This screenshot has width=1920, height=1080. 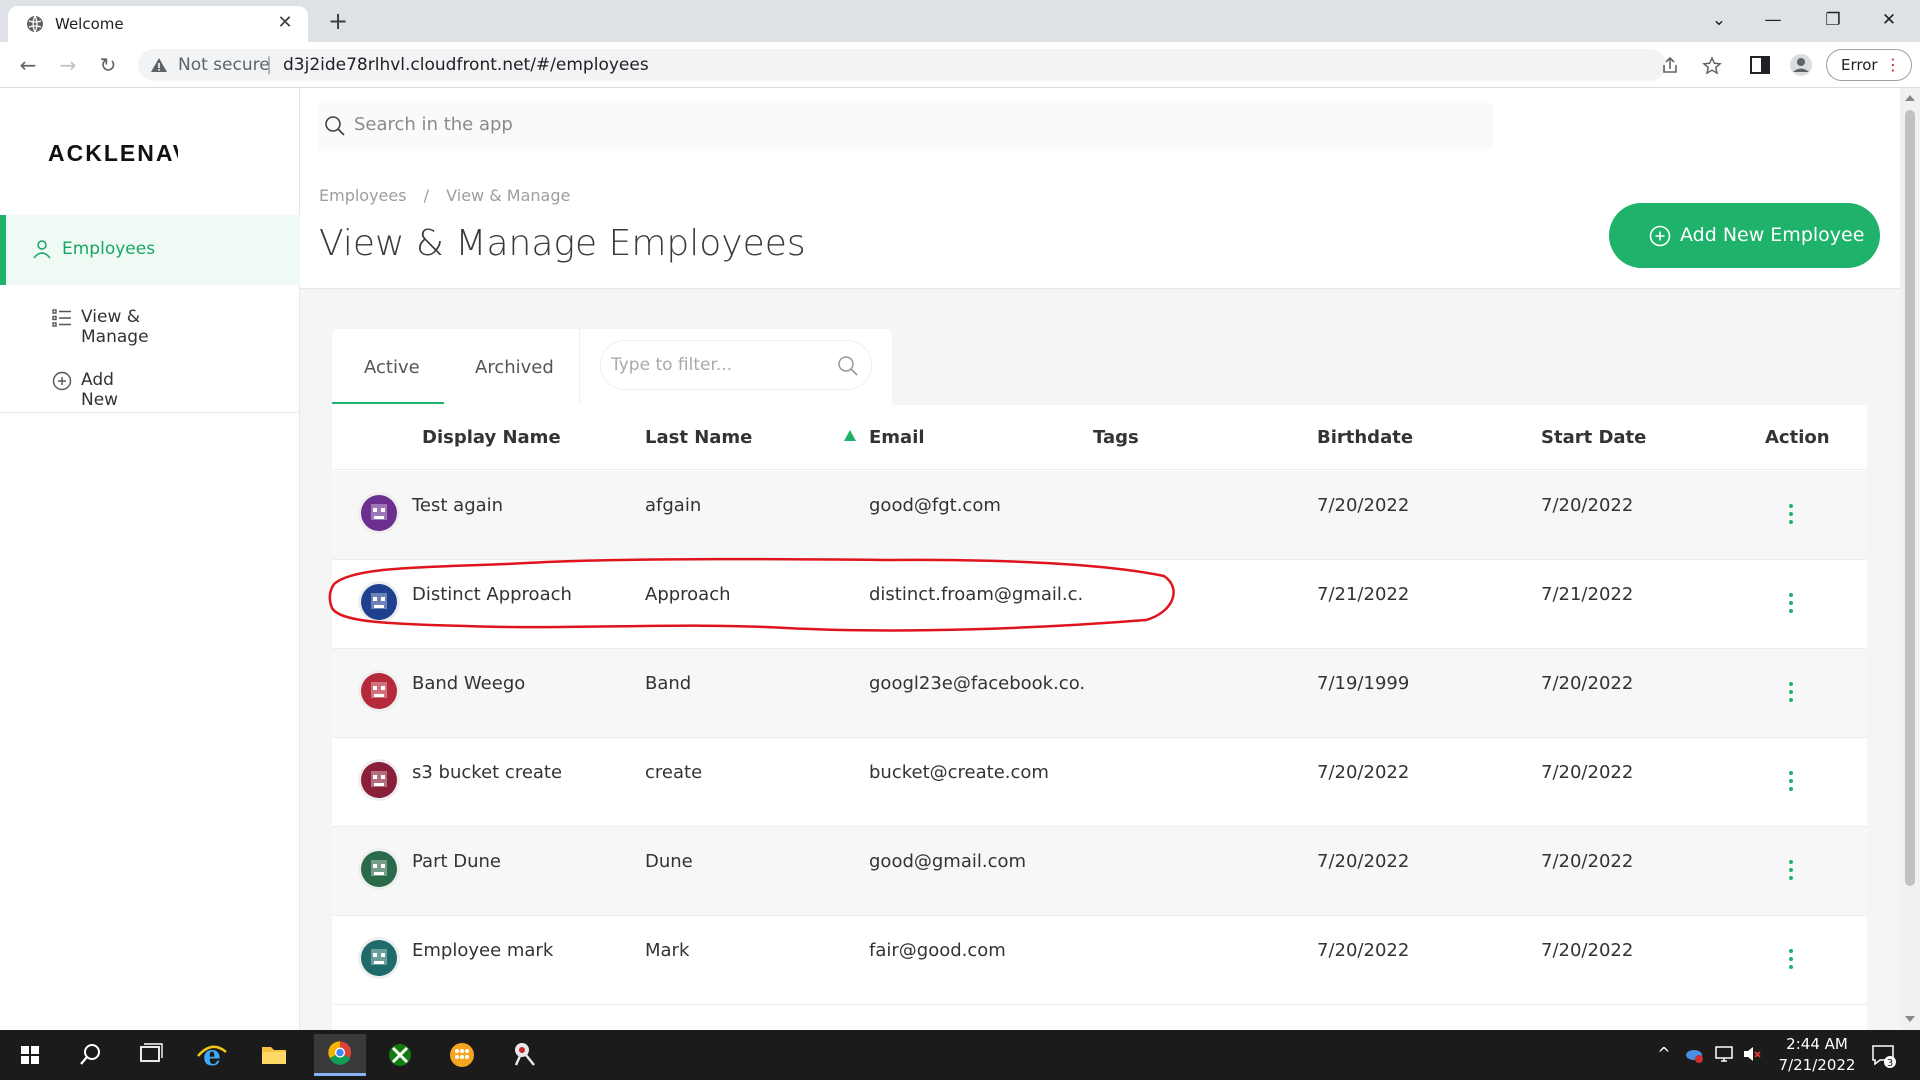 What do you see at coordinates (1797, 437) in the screenshot?
I see `column-action: Action` at bounding box center [1797, 437].